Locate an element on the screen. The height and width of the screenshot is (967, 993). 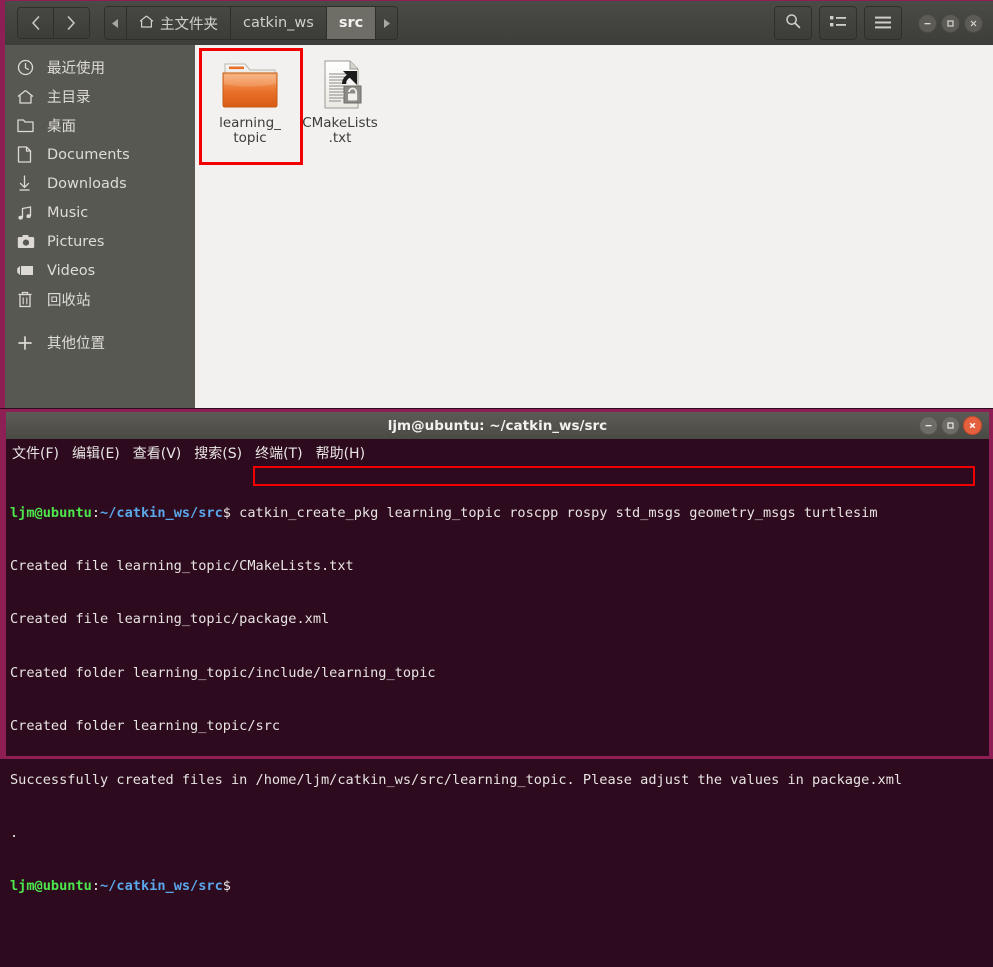
sidebar-item-downloads: Downloads is located at coordinates (100, 183).